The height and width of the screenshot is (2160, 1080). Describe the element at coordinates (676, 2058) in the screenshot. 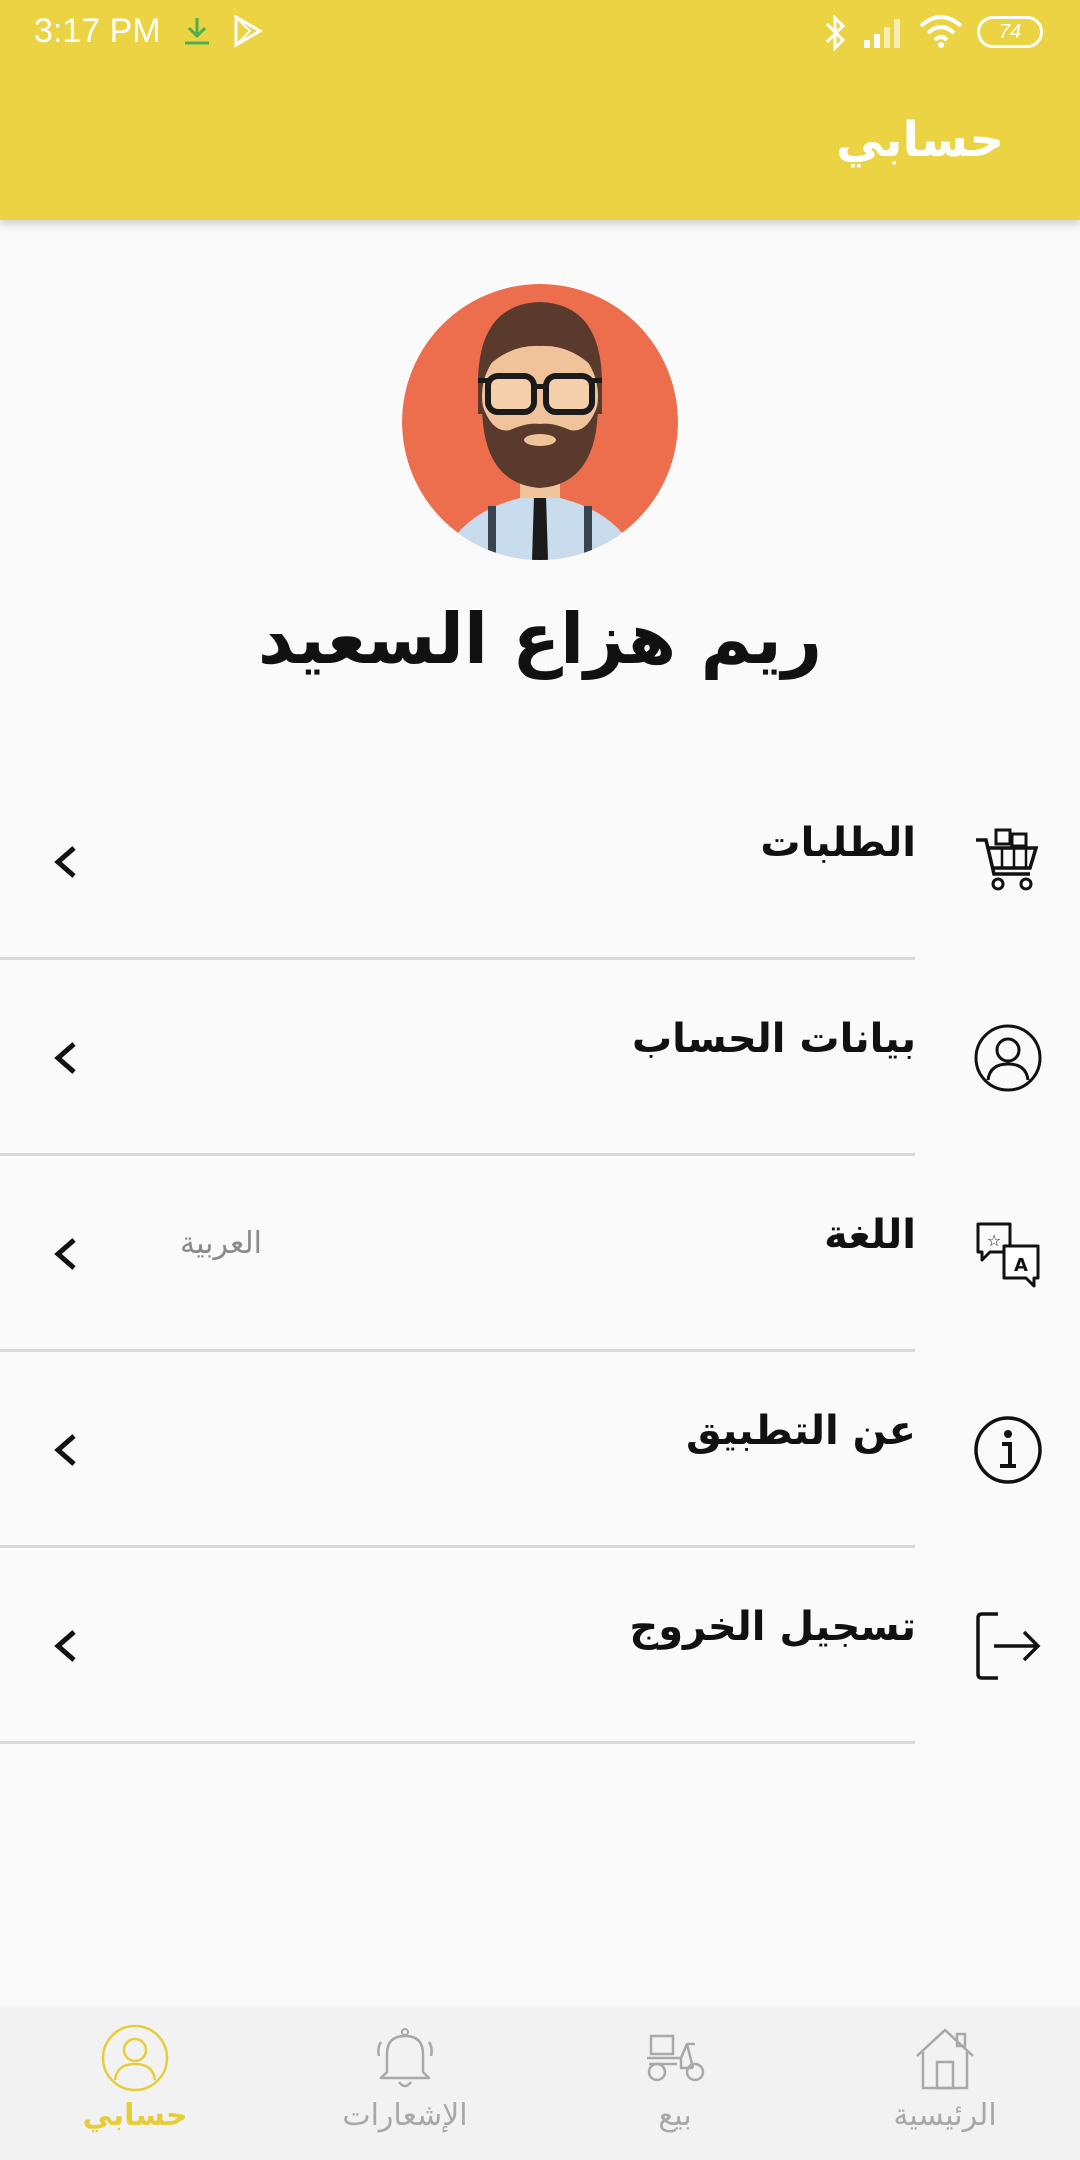

I see `delivery-scooter-icon` at that location.